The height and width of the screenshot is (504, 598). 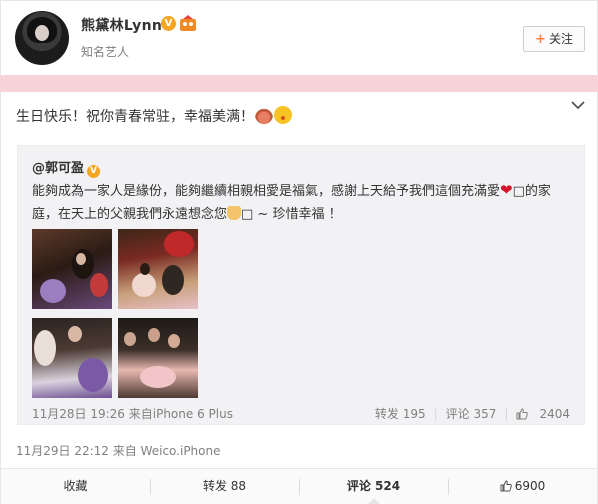 What do you see at coordinates (554, 414) in the screenshot?
I see `repost-like-count: 2404` at bounding box center [554, 414].